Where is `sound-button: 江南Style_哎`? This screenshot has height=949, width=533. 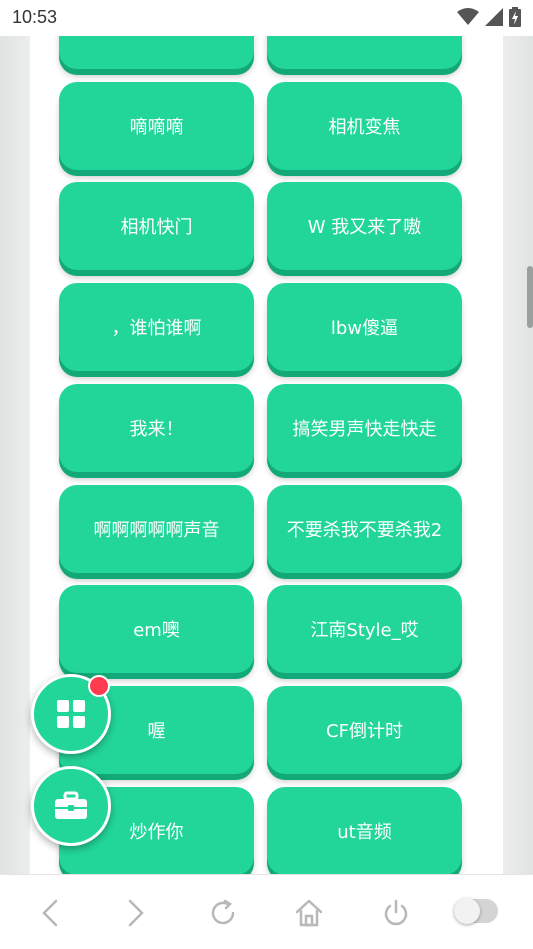
sound-button: 江南Style_哎 is located at coordinates (364, 629).